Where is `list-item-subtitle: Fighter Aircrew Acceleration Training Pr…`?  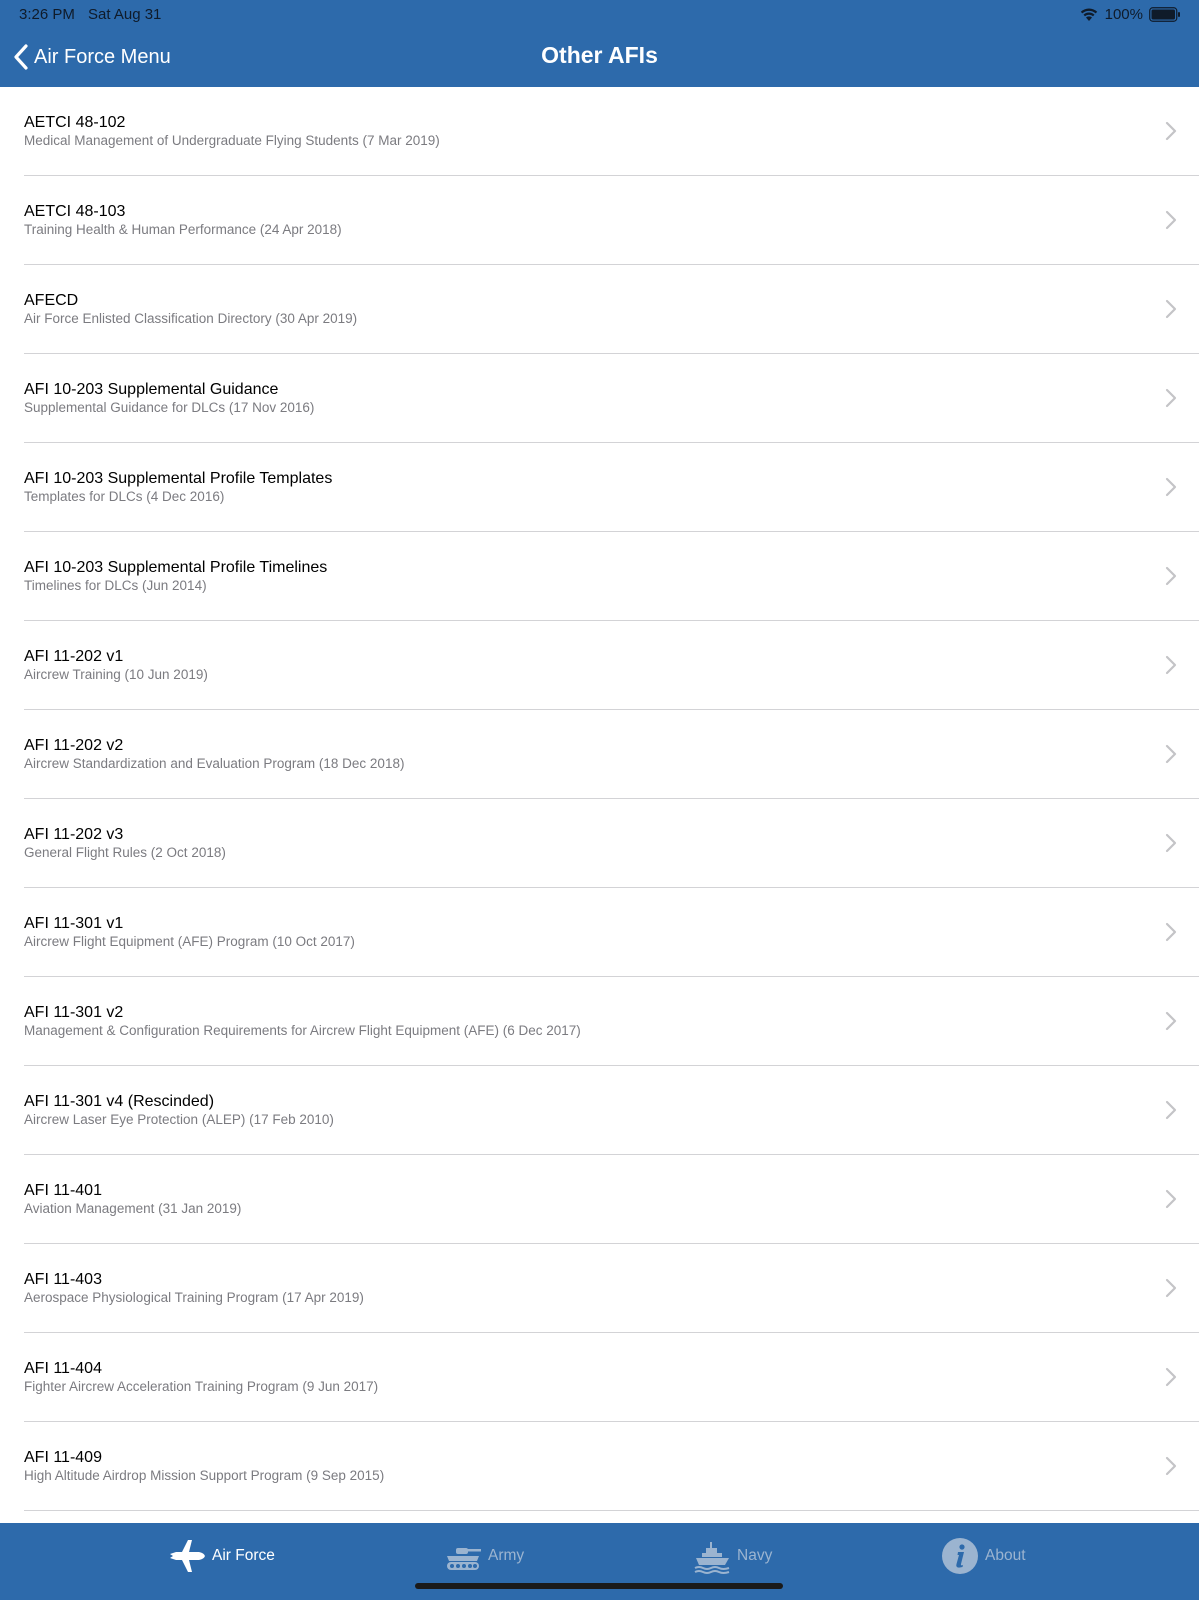 list-item-subtitle: Fighter Aircrew Acceleration Training Pr… is located at coordinates (201, 1386).